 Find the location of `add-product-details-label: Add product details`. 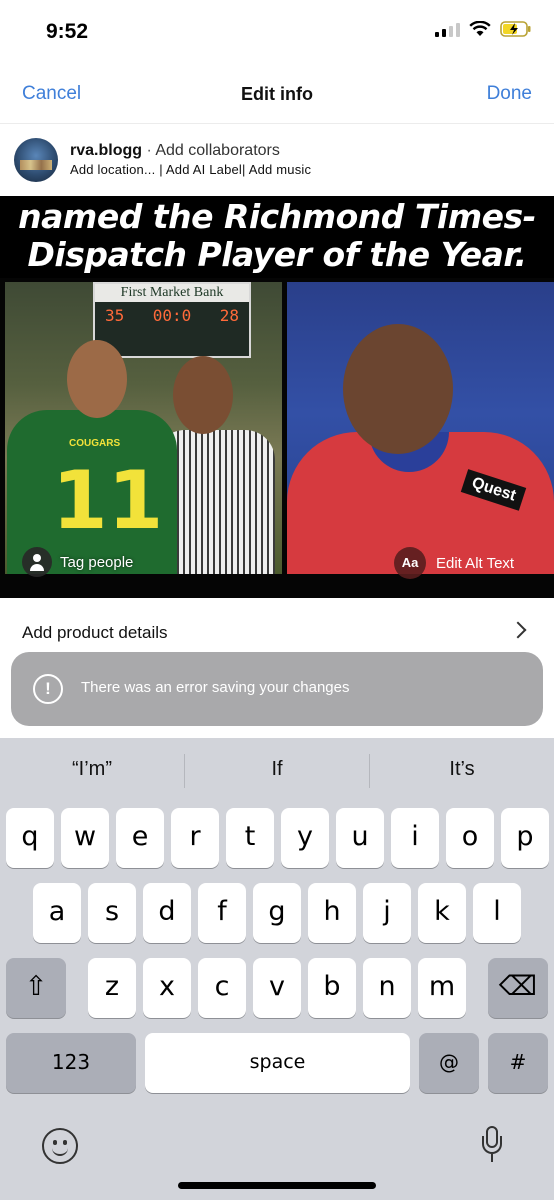

add-product-details-label: Add product details is located at coordinates (95, 632).